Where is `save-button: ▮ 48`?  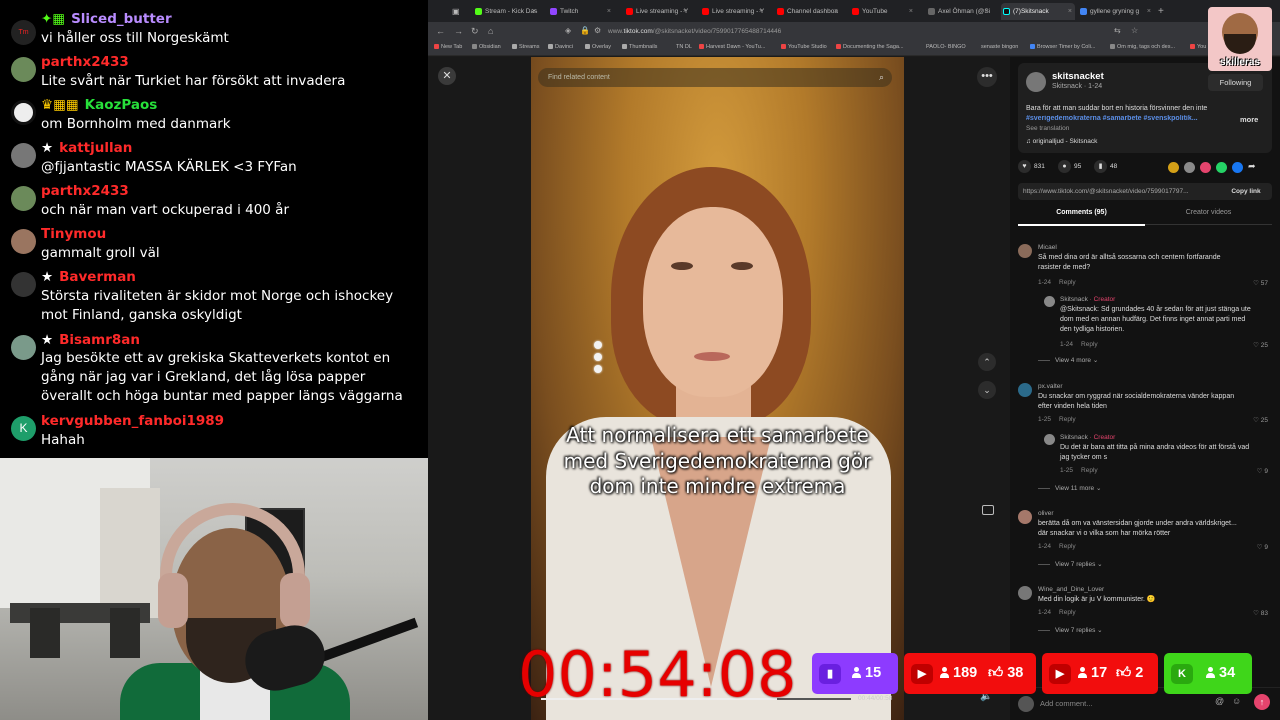
save-button: ▮ 48 is located at coordinates (1105, 166).